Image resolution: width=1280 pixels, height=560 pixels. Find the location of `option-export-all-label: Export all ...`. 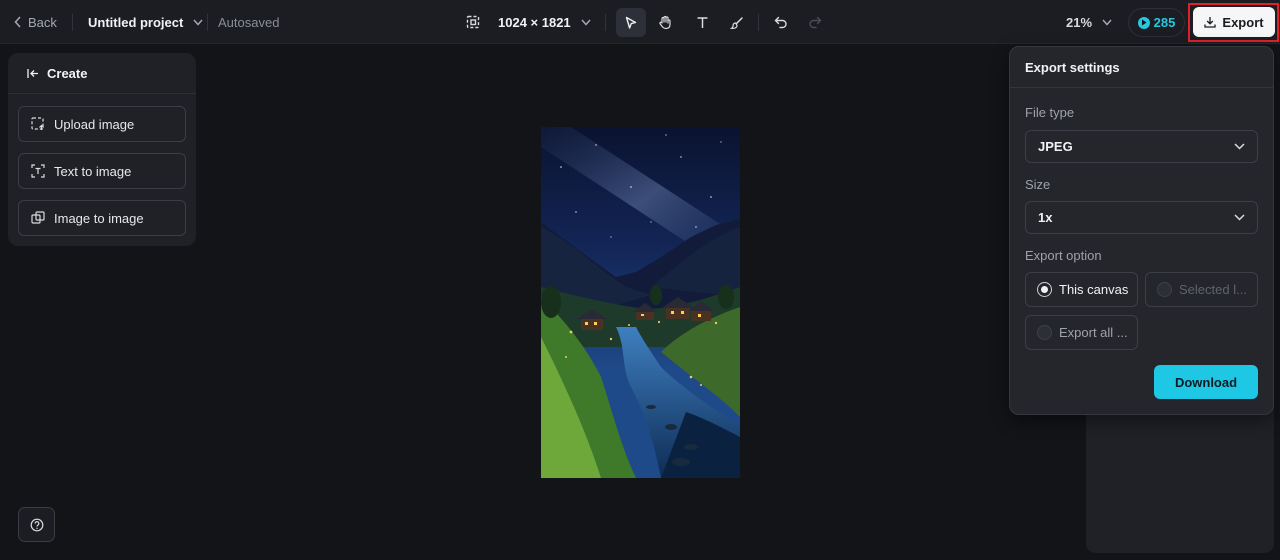

option-export-all-label: Export all ... is located at coordinates (1093, 332).